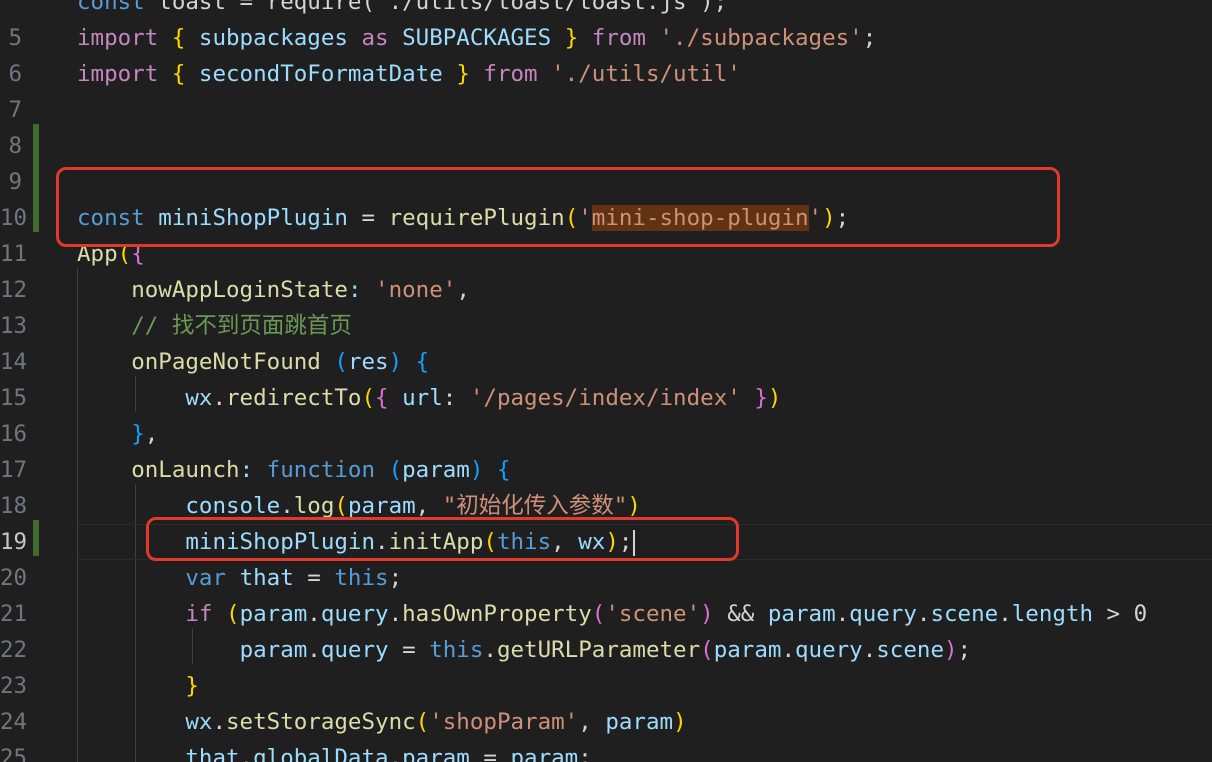 Image resolution: width=1212 pixels, height=762 pixels. What do you see at coordinates (361, 578) in the screenshot?
I see `code-token: this` at bounding box center [361, 578].